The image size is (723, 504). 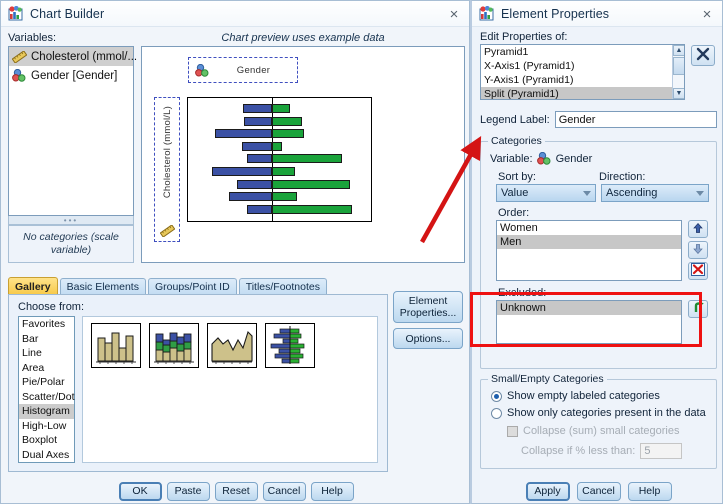 I want to click on legend-dropzone: Gender, so click(x=243, y=70).